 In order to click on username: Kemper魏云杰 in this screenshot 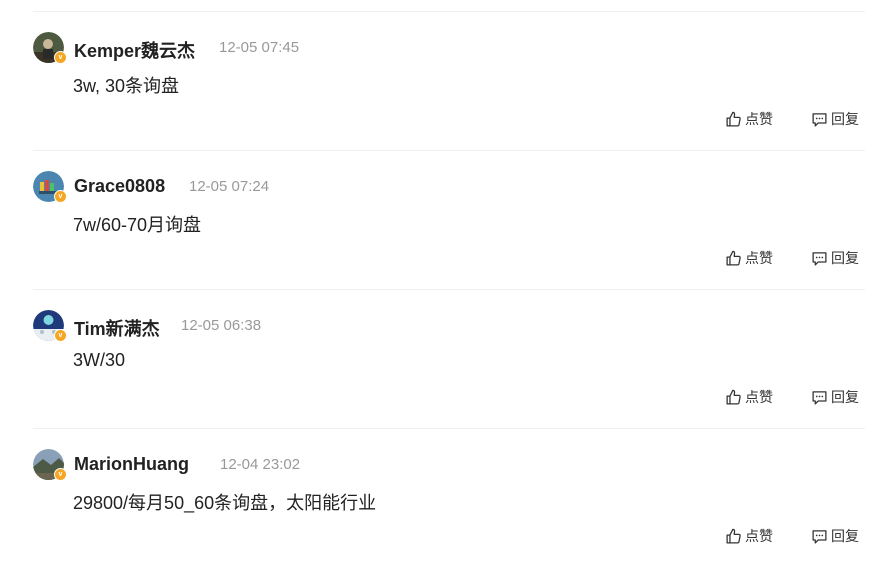, I will do `click(134, 50)`.